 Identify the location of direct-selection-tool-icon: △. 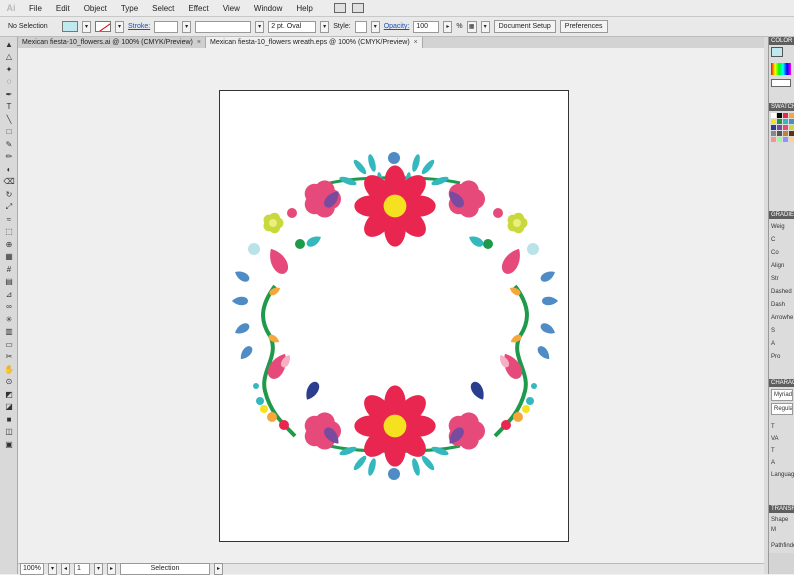
(9, 57).